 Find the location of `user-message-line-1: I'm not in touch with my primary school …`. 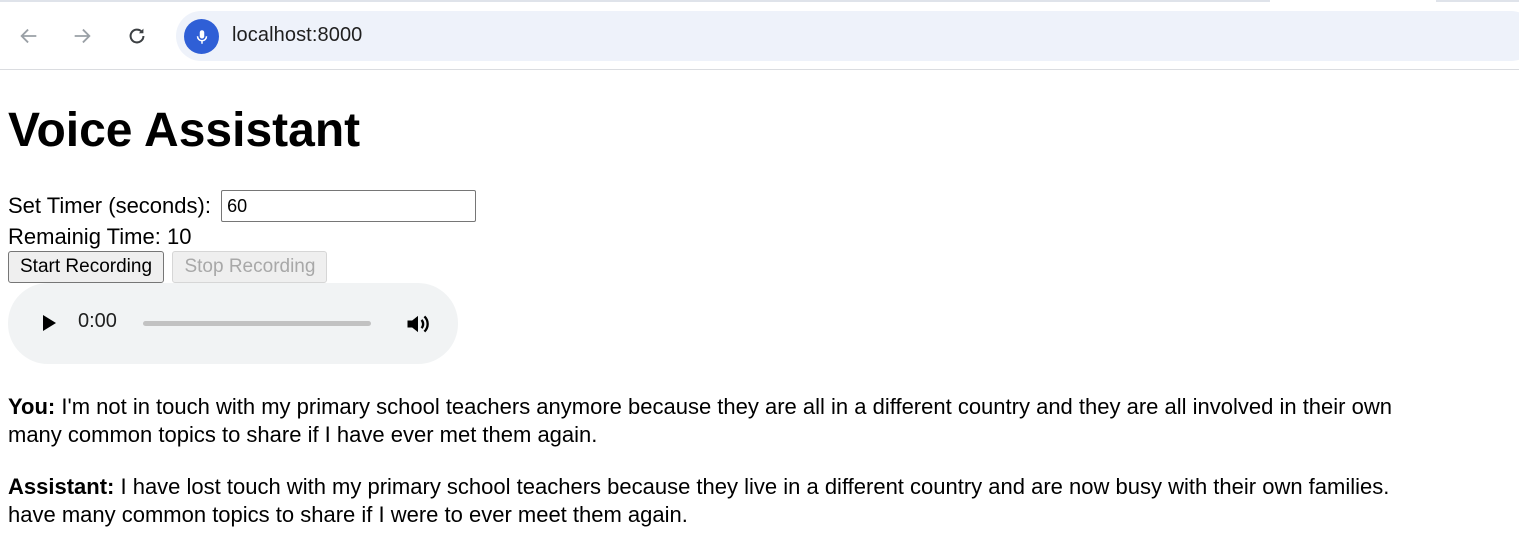

user-message-line-1: I'm not in touch with my primary school … is located at coordinates (726, 406).